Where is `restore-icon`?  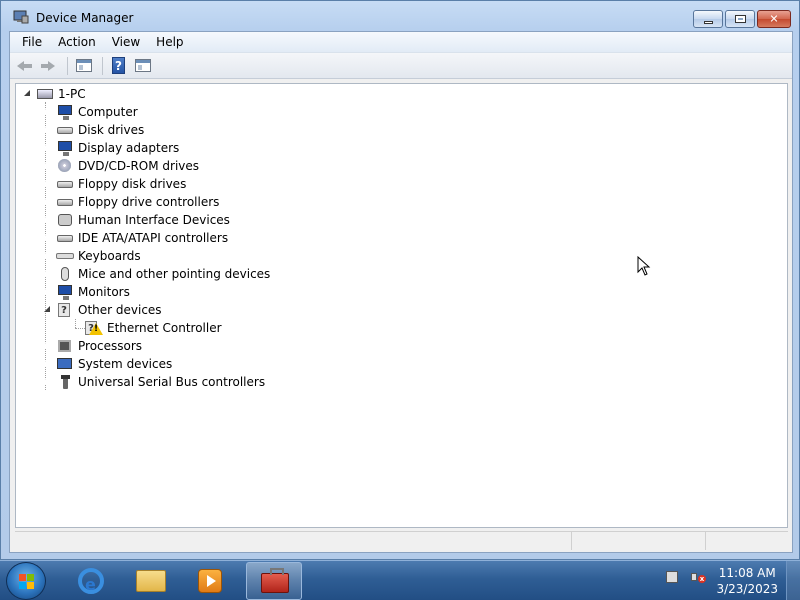 restore-icon is located at coordinates (740, 19).